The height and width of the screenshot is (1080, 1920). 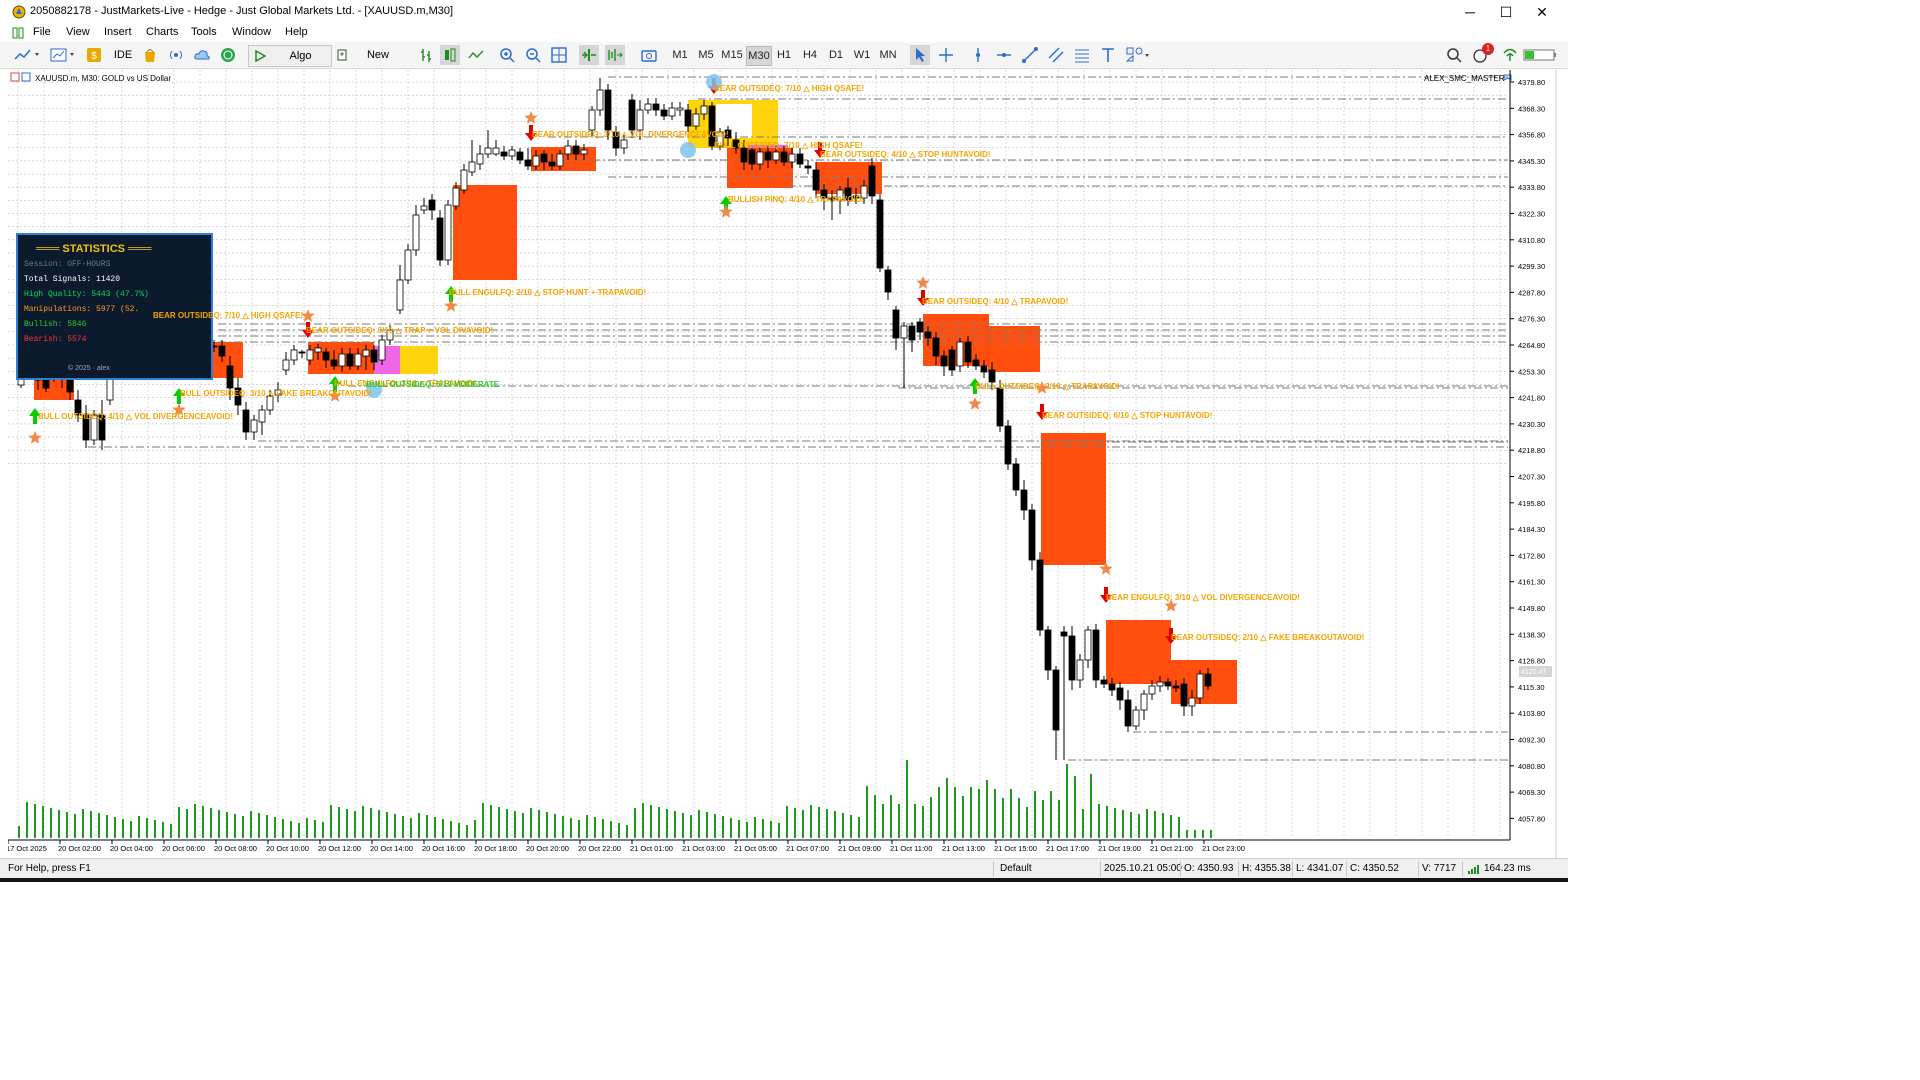 I want to click on fibonacci-icon, so click(x=1082, y=55).